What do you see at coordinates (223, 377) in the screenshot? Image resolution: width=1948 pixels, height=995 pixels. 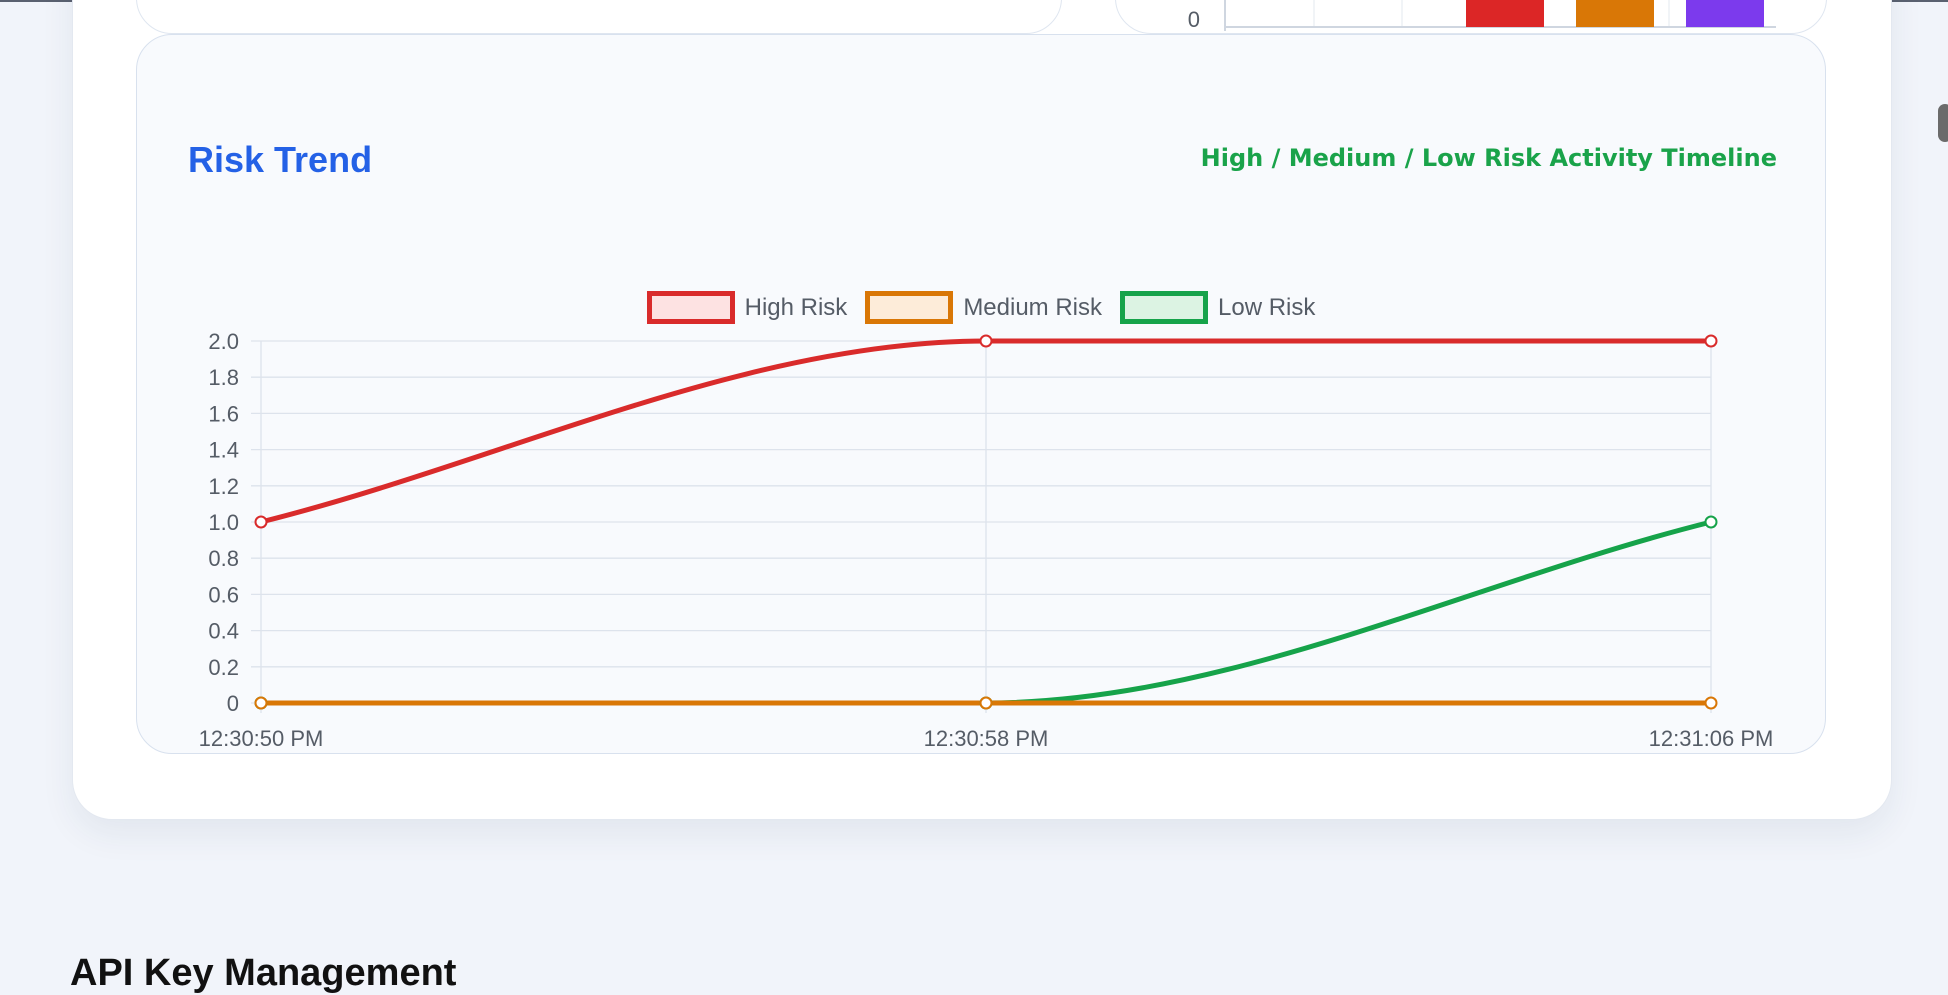 I see `y-tick-label: 1.8` at bounding box center [223, 377].